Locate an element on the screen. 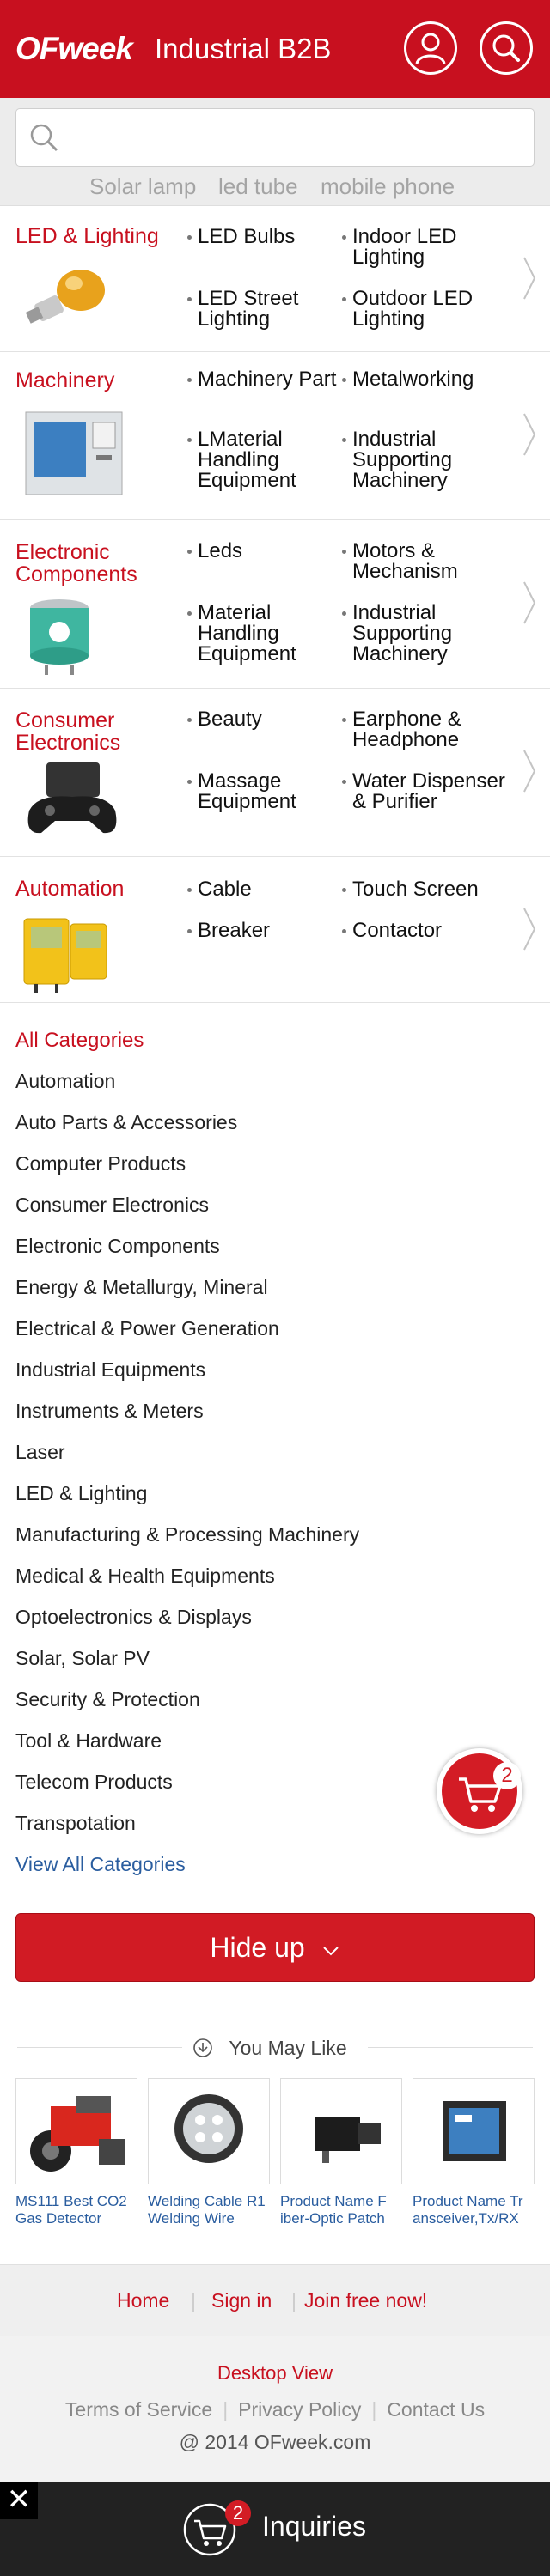  category-link: Manufacturing & Processing Machinery is located at coordinates (187, 1535).